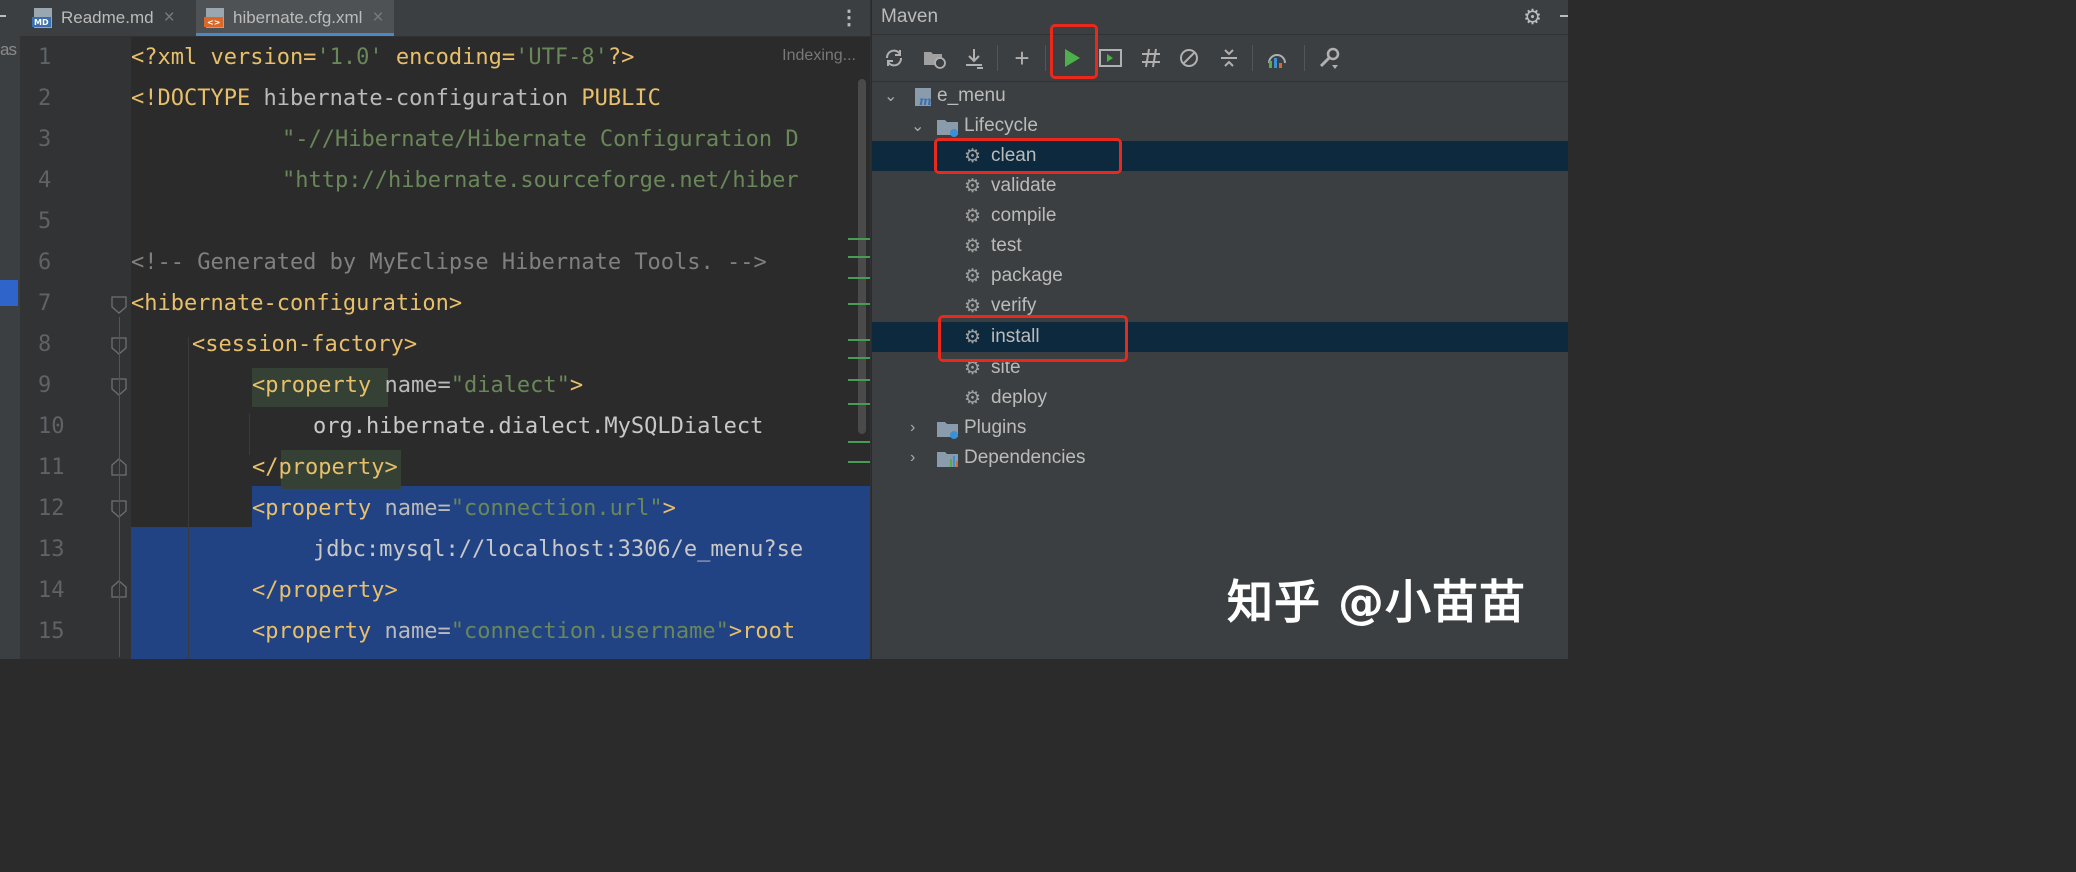 This screenshot has height=872, width=2076. Describe the element at coordinates (297, 303) in the screenshot. I see `code-line-7: <hibernate-configuration>` at that location.